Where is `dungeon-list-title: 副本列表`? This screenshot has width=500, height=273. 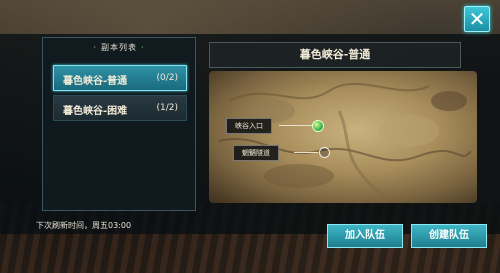
dungeon-list-title: 副本列表 is located at coordinates (119, 47).